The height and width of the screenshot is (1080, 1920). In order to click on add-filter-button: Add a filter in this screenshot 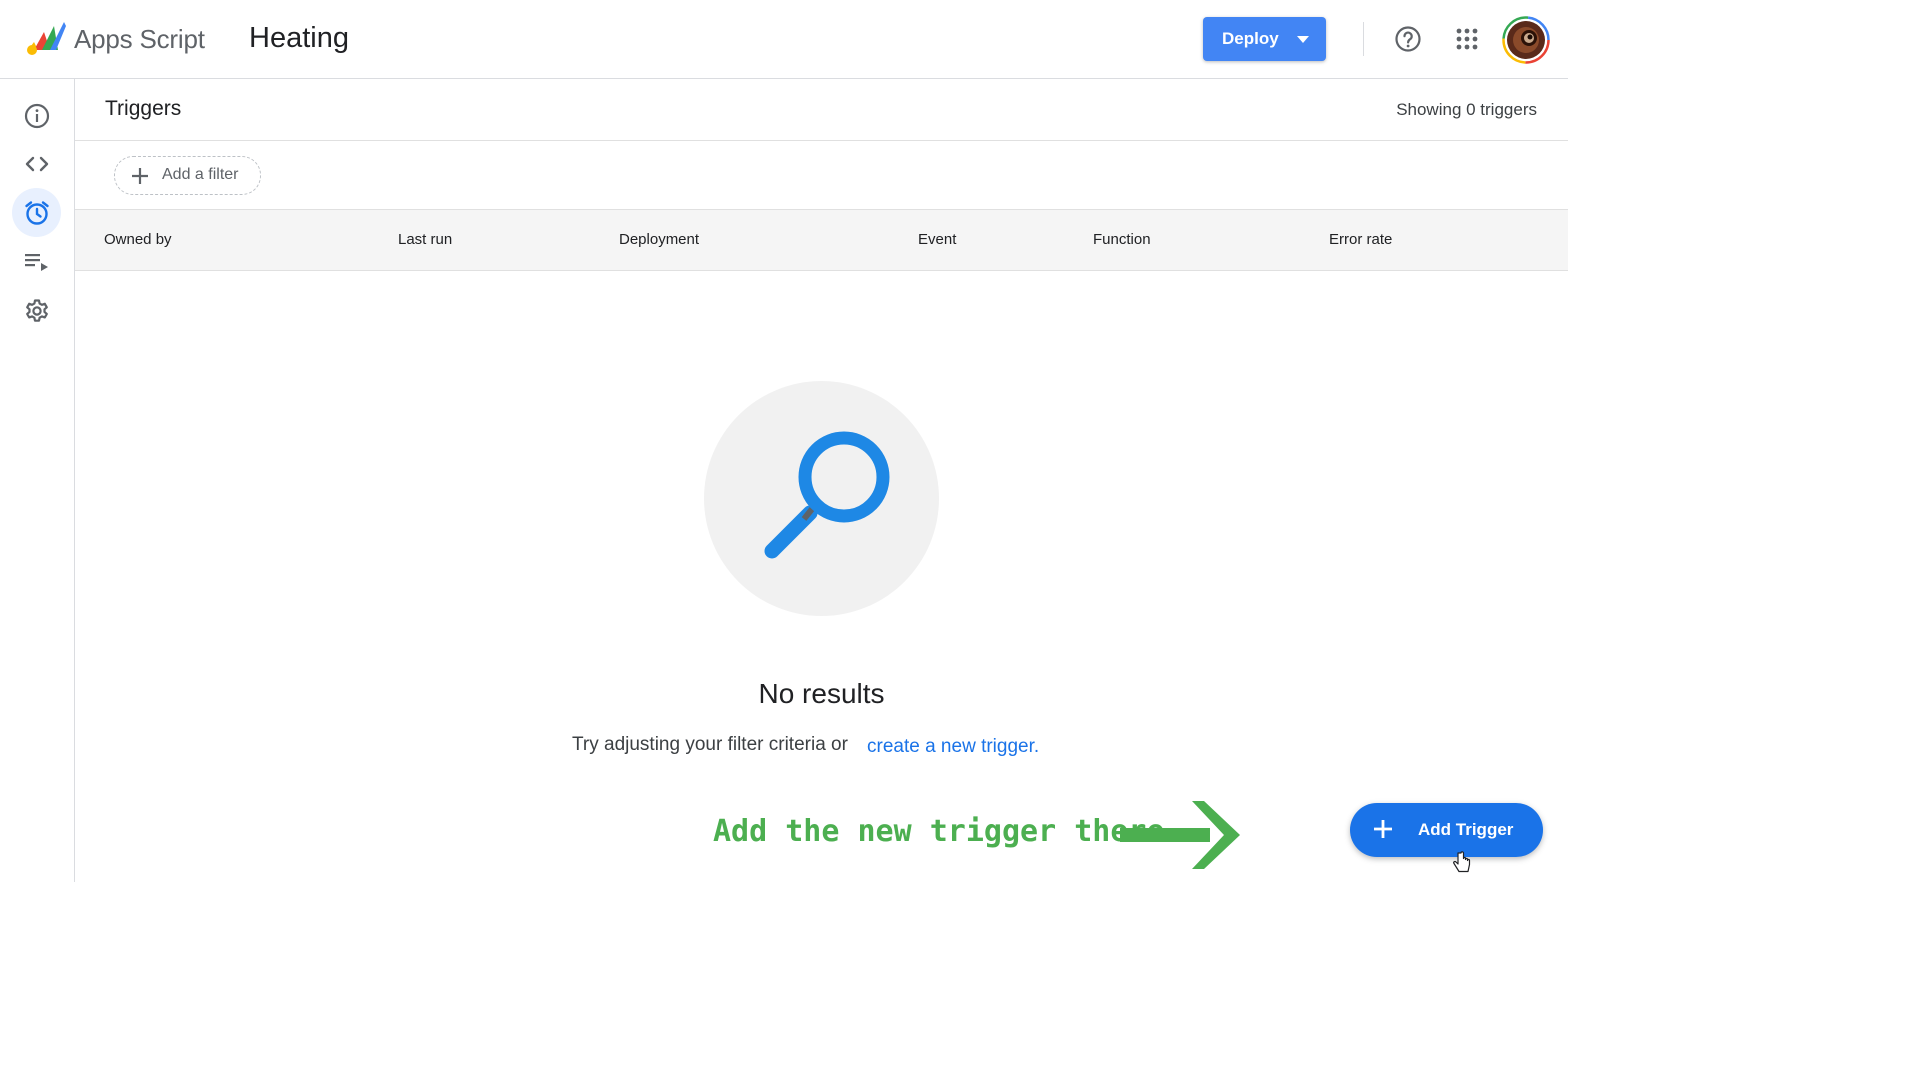, I will do `click(187, 175)`.